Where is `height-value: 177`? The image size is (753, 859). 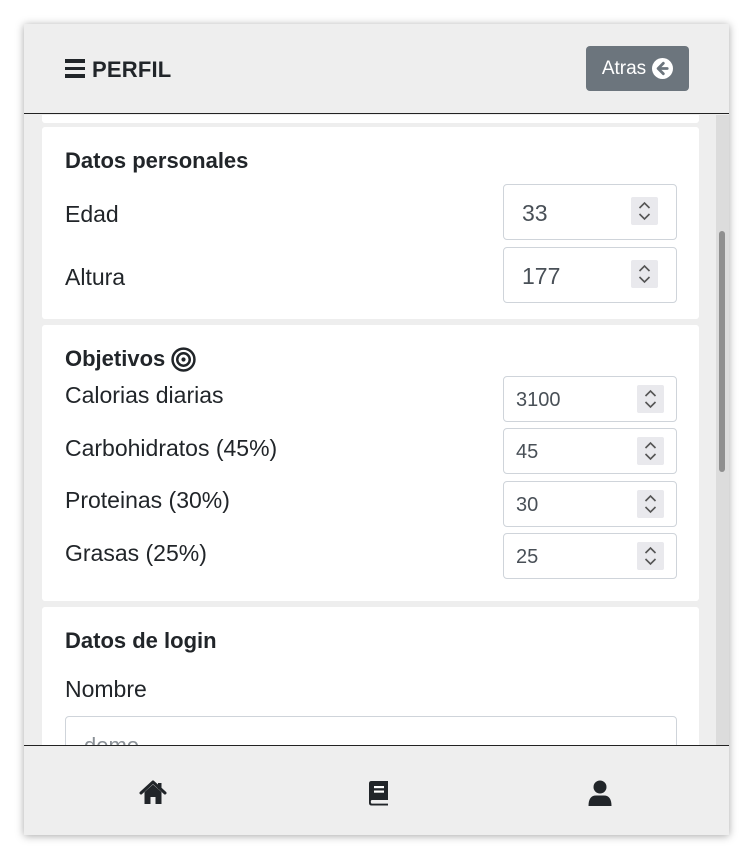
height-value: 177 is located at coordinates (541, 276).